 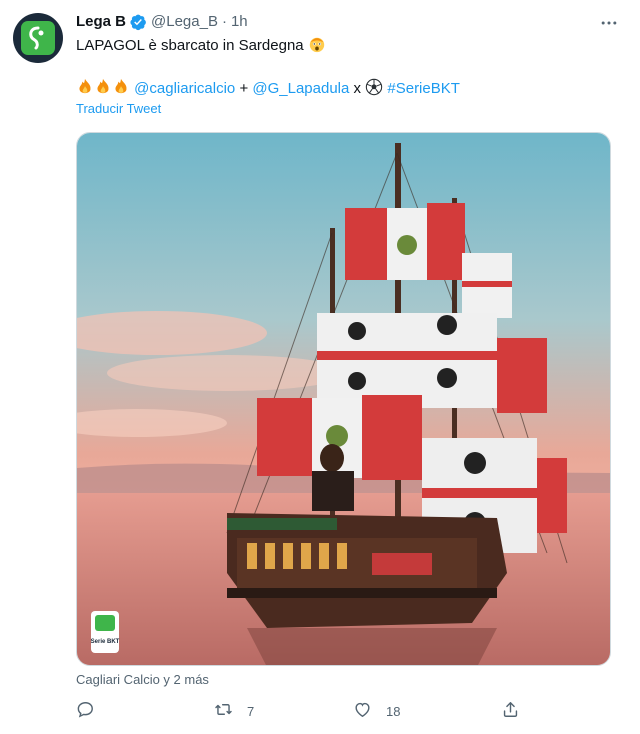 I want to click on like-count: 18, so click(x=393, y=711).